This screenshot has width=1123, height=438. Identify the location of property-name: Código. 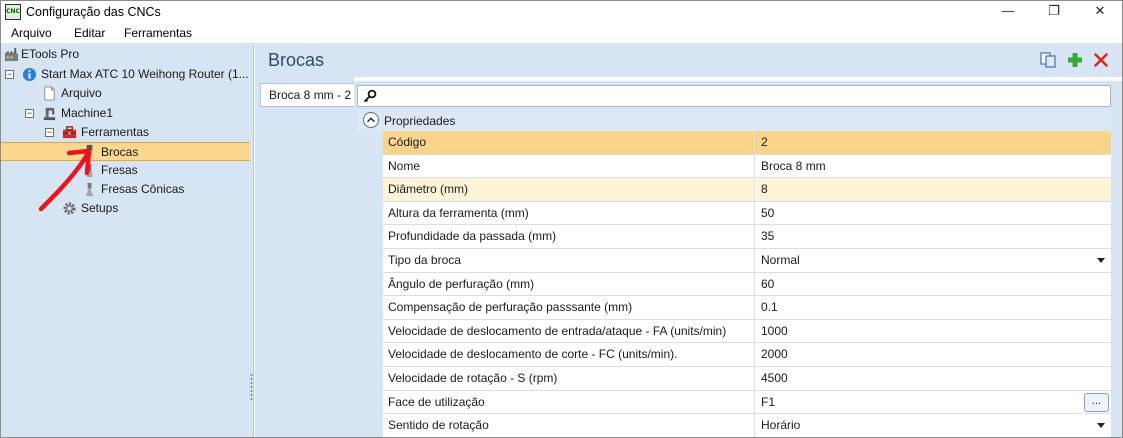
(569, 142).